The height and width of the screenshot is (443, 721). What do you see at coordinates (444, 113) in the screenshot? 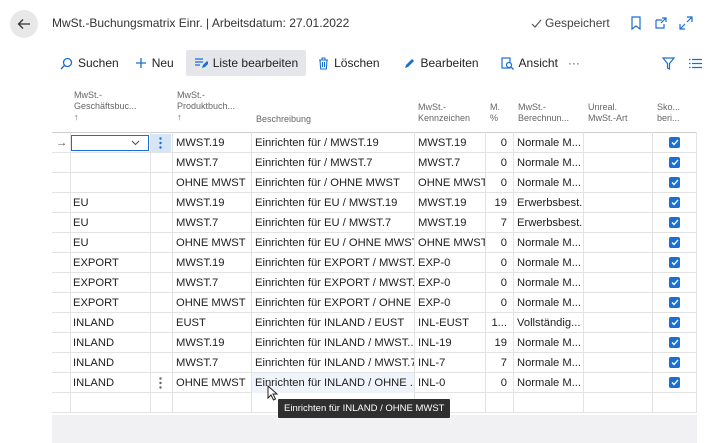
I see `column-header-ident: MwSt.- Kennzeichen` at bounding box center [444, 113].